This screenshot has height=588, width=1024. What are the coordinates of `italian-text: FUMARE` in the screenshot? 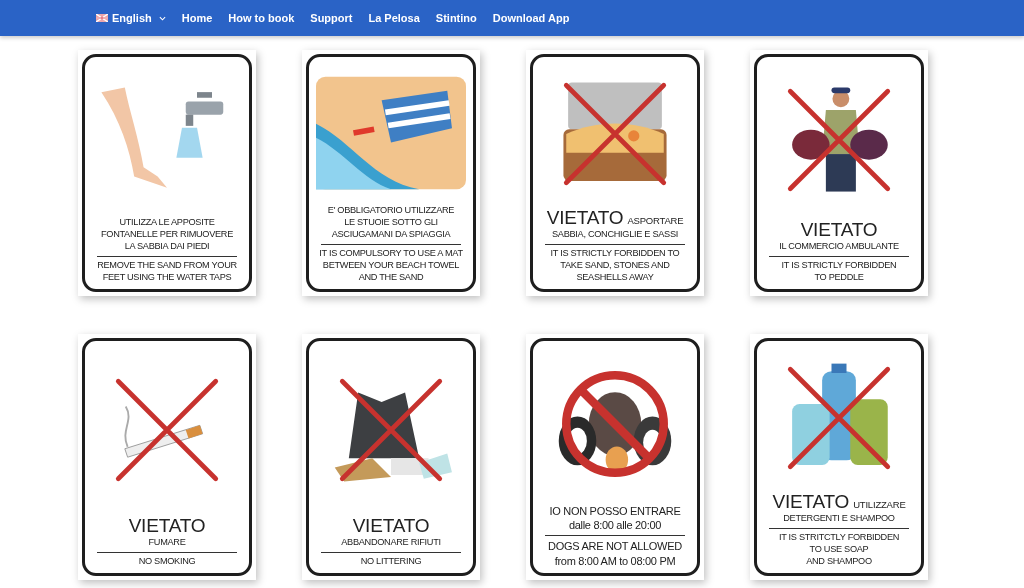 It's located at (167, 543).